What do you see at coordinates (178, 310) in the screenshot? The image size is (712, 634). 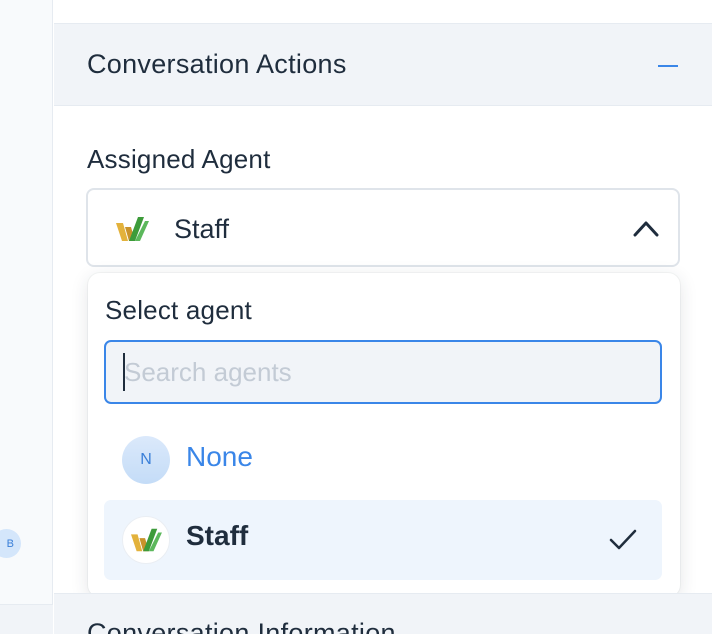 I see `dropdown-title: Select agent` at bounding box center [178, 310].